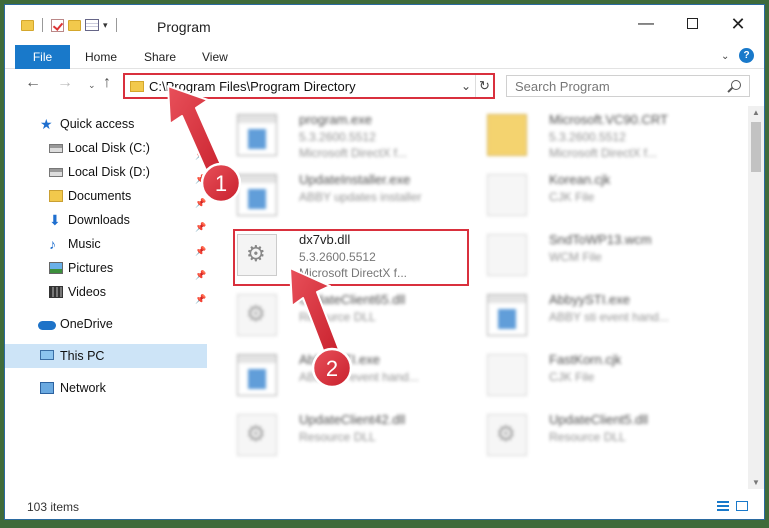 Image resolution: width=769 pixels, height=528 pixels. What do you see at coordinates (91, 268) in the screenshot?
I see `sidebar-item-label: Pictures` at bounding box center [91, 268].